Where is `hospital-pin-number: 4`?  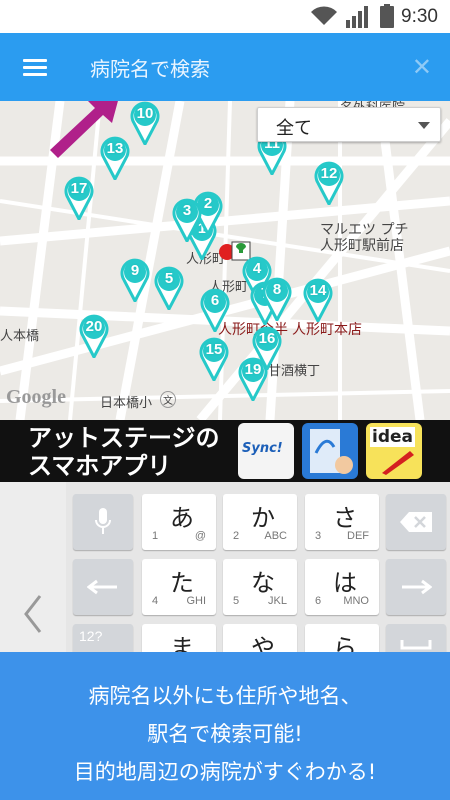 hospital-pin-number: 4 is located at coordinates (257, 268).